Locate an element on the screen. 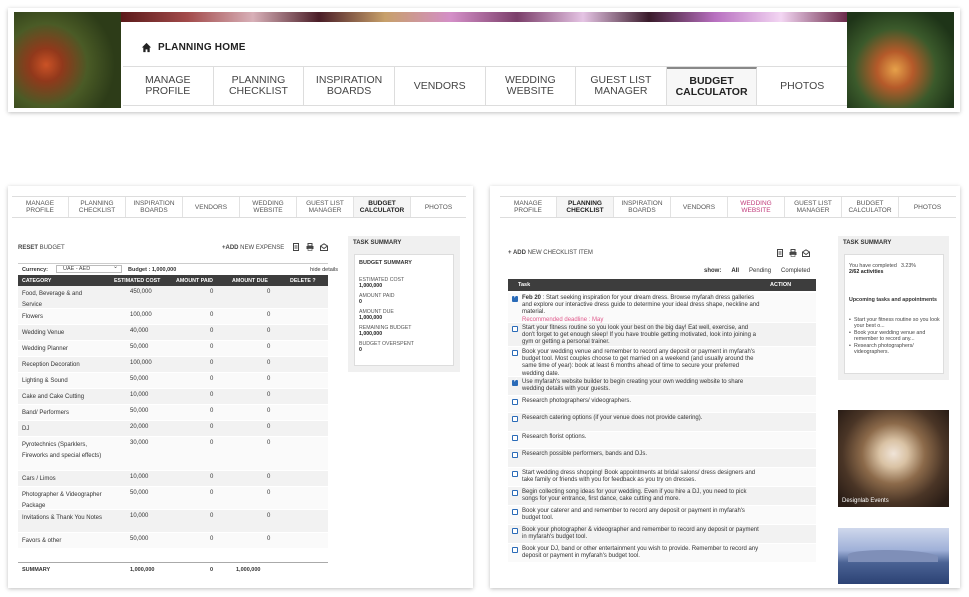 Image resolution: width=969 pixels, height=597 pixels. planning-home-link: PLANNING HOME is located at coordinates (193, 47).